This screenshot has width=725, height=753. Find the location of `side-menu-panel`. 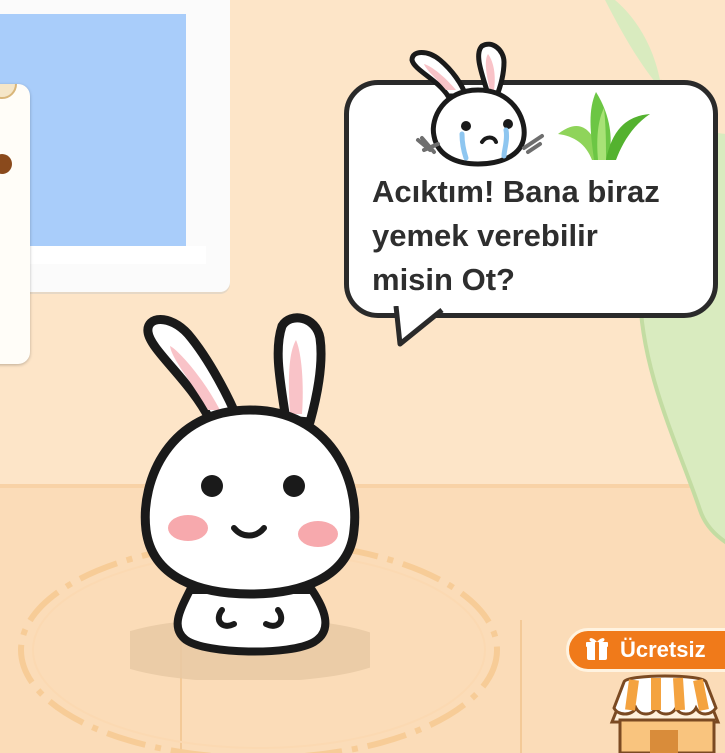

side-menu-panel is located at coordinates (15, 224).